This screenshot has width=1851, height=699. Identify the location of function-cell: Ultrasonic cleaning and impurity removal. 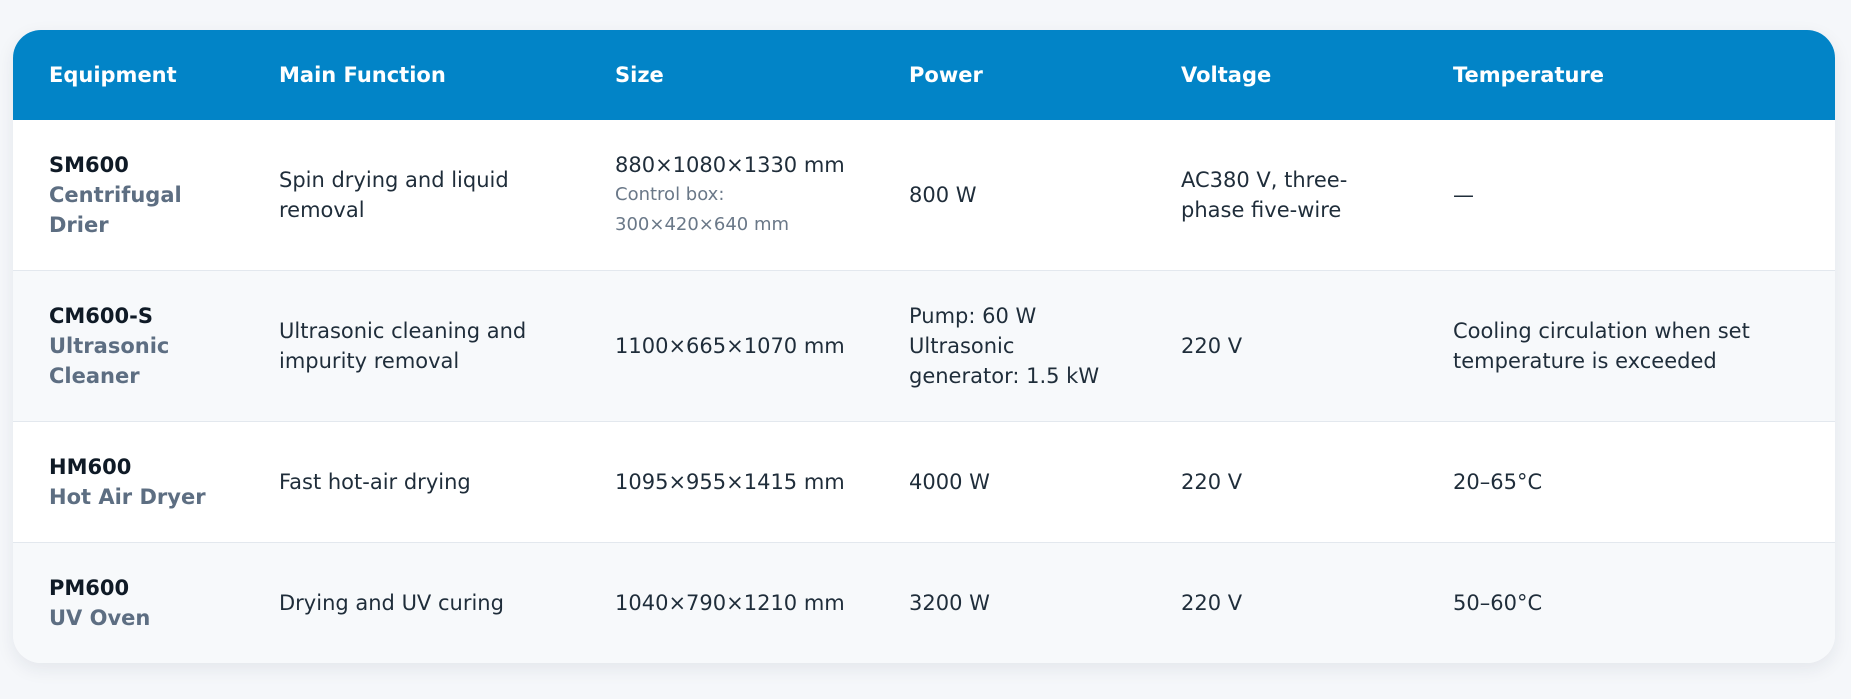
(403, 346).